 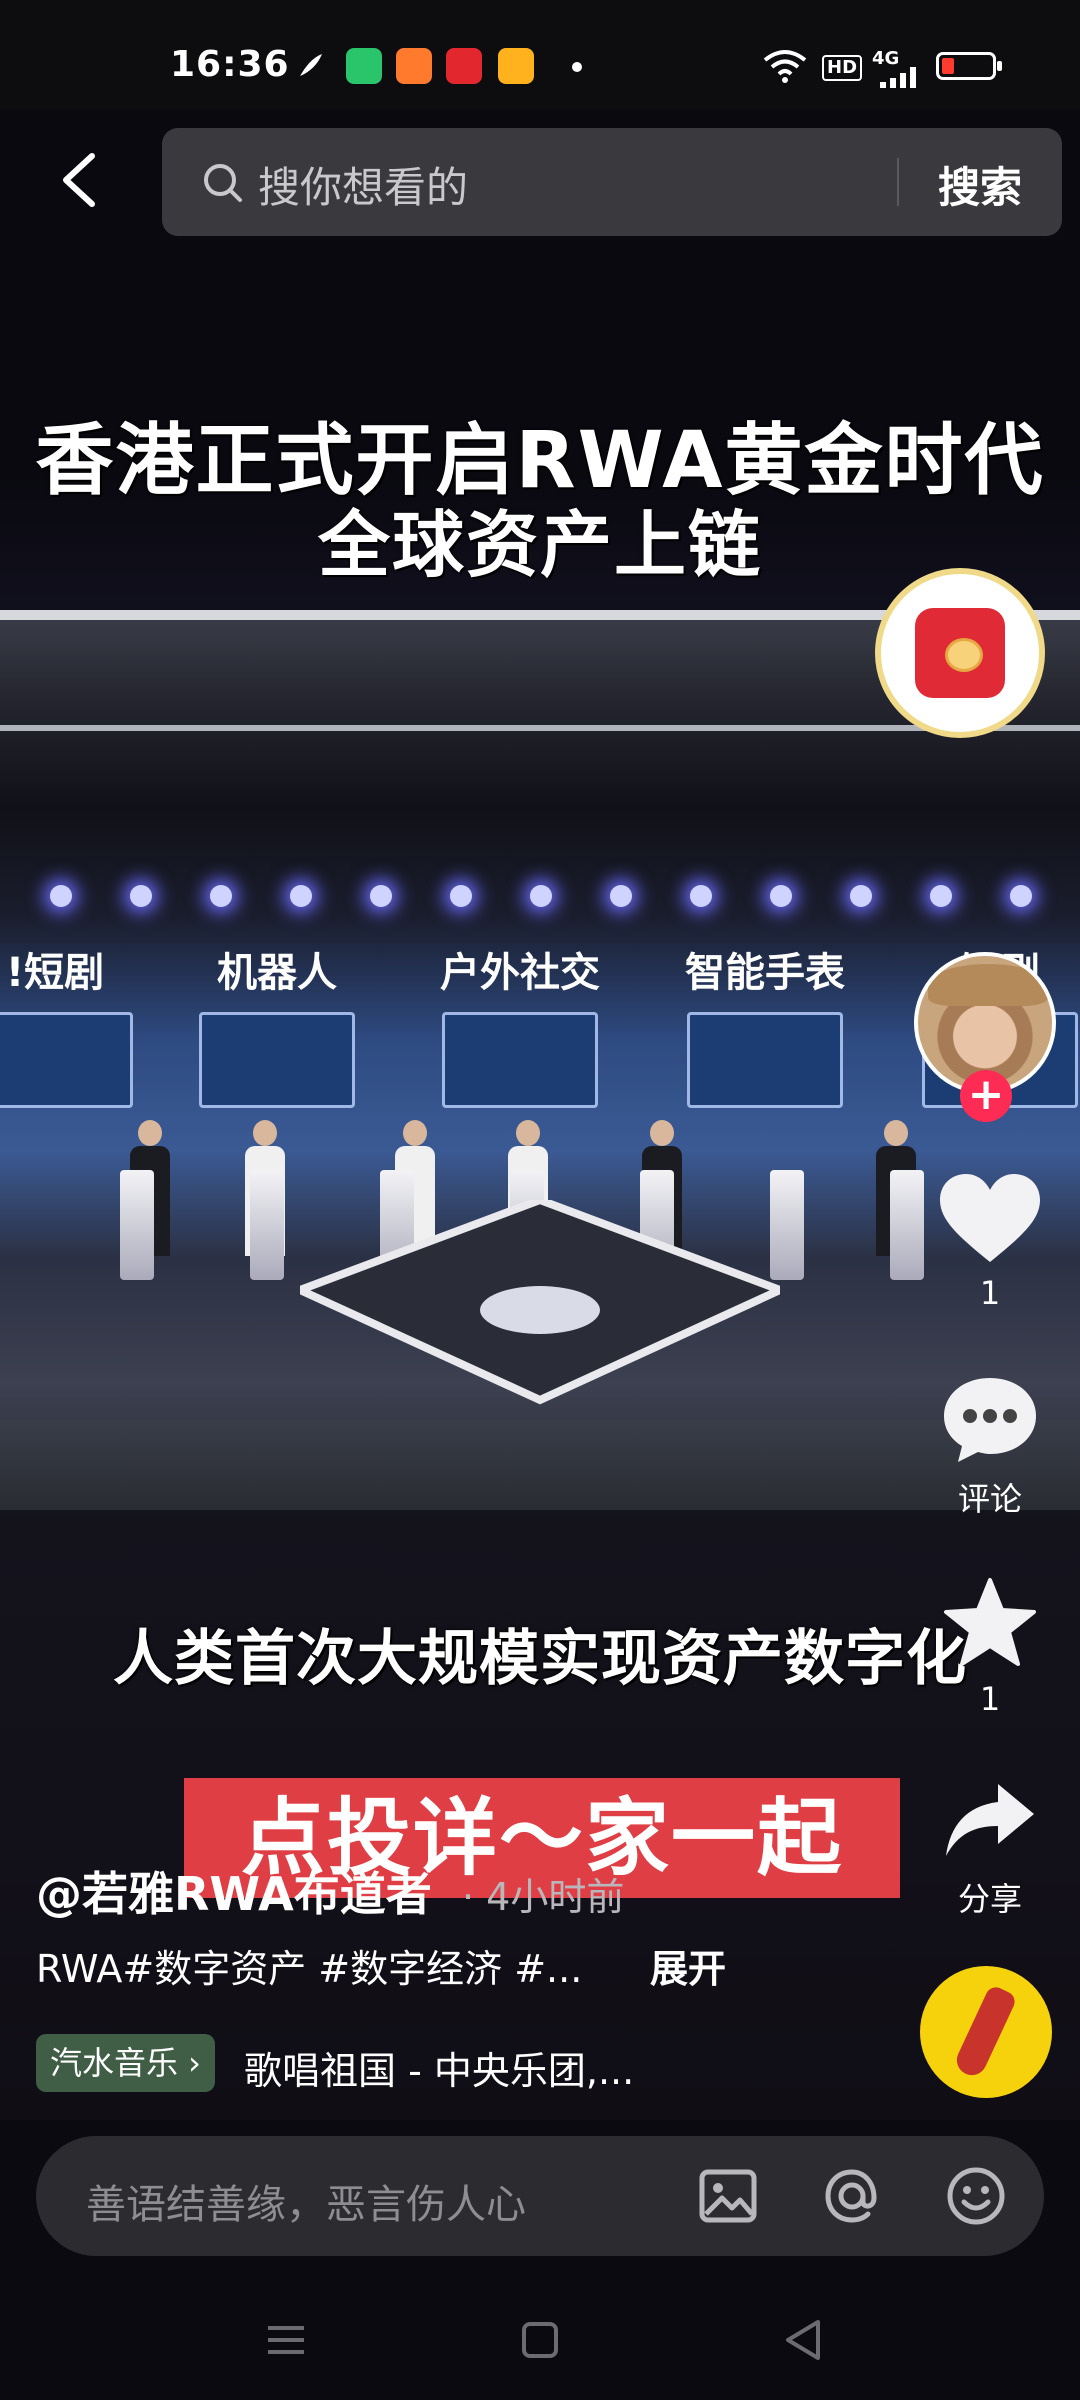 What do you see at coordinates (364, 66) in the screenshot?
I see `app-icon-green` at bounding box center [364, 66].